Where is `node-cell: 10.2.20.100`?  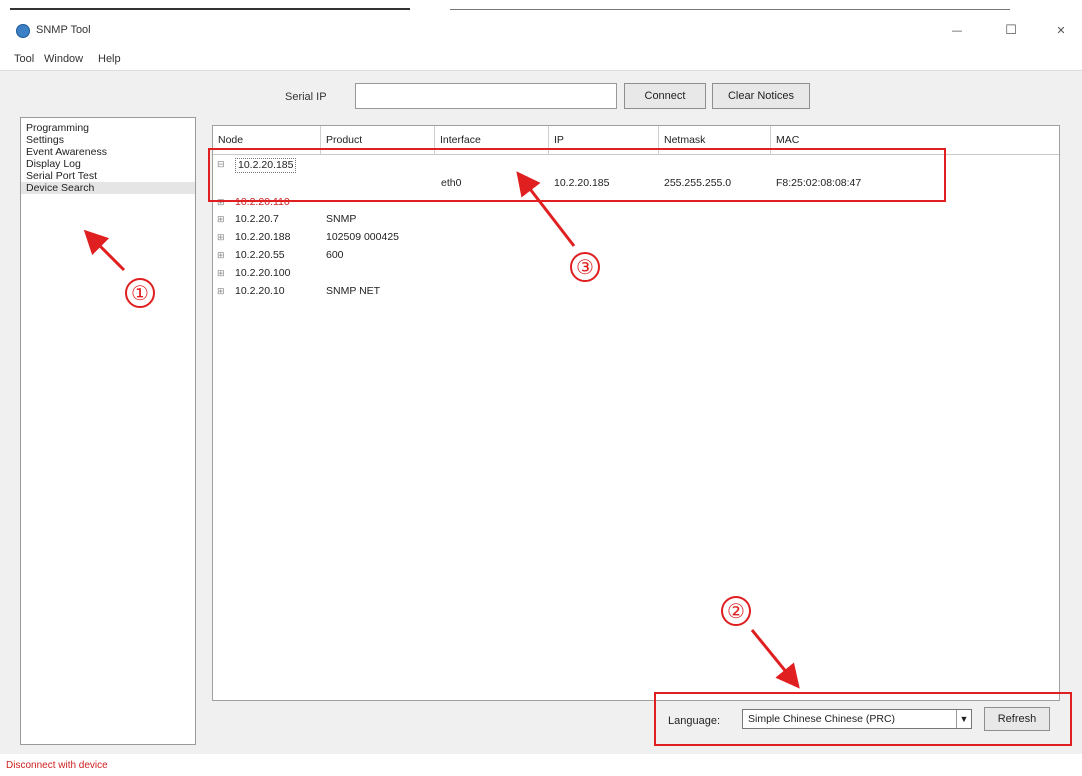
node-cell: 10.2.20.100 is located at coordinates (263, 273).